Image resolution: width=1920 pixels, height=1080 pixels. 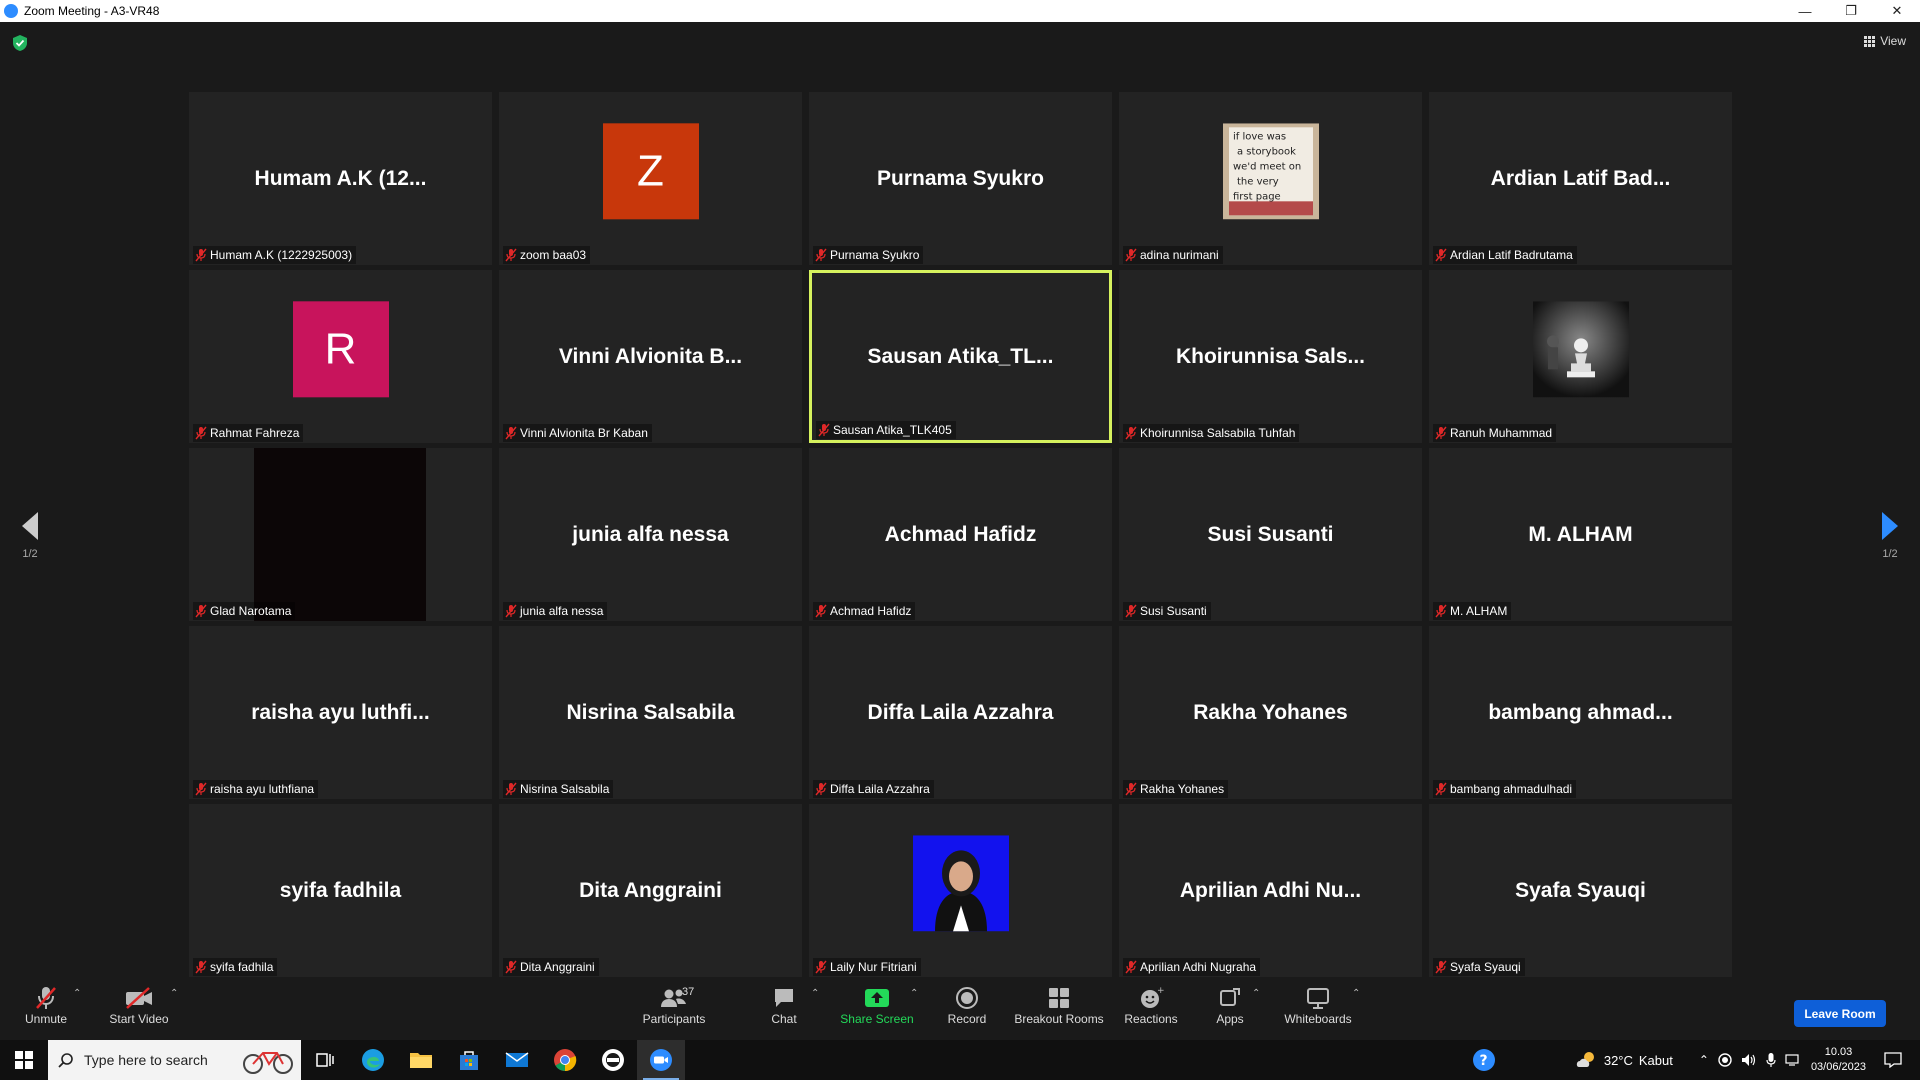 I want to click on participant-name-label: bambang ahmadulhadi, so click(x=1505, y=789).